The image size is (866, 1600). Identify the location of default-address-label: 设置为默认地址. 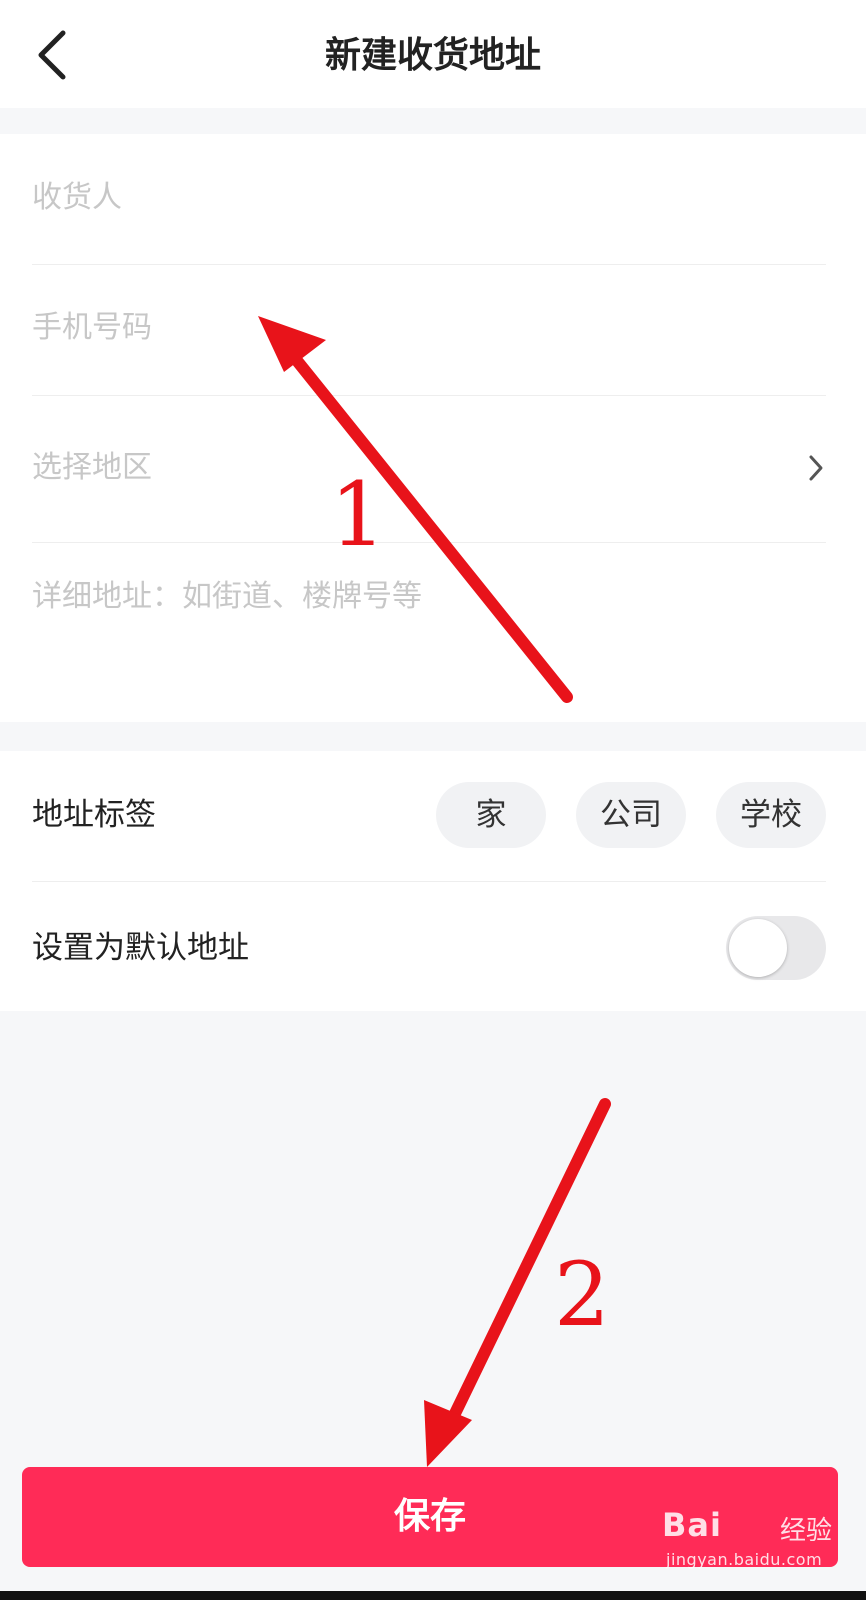
(140, 948).